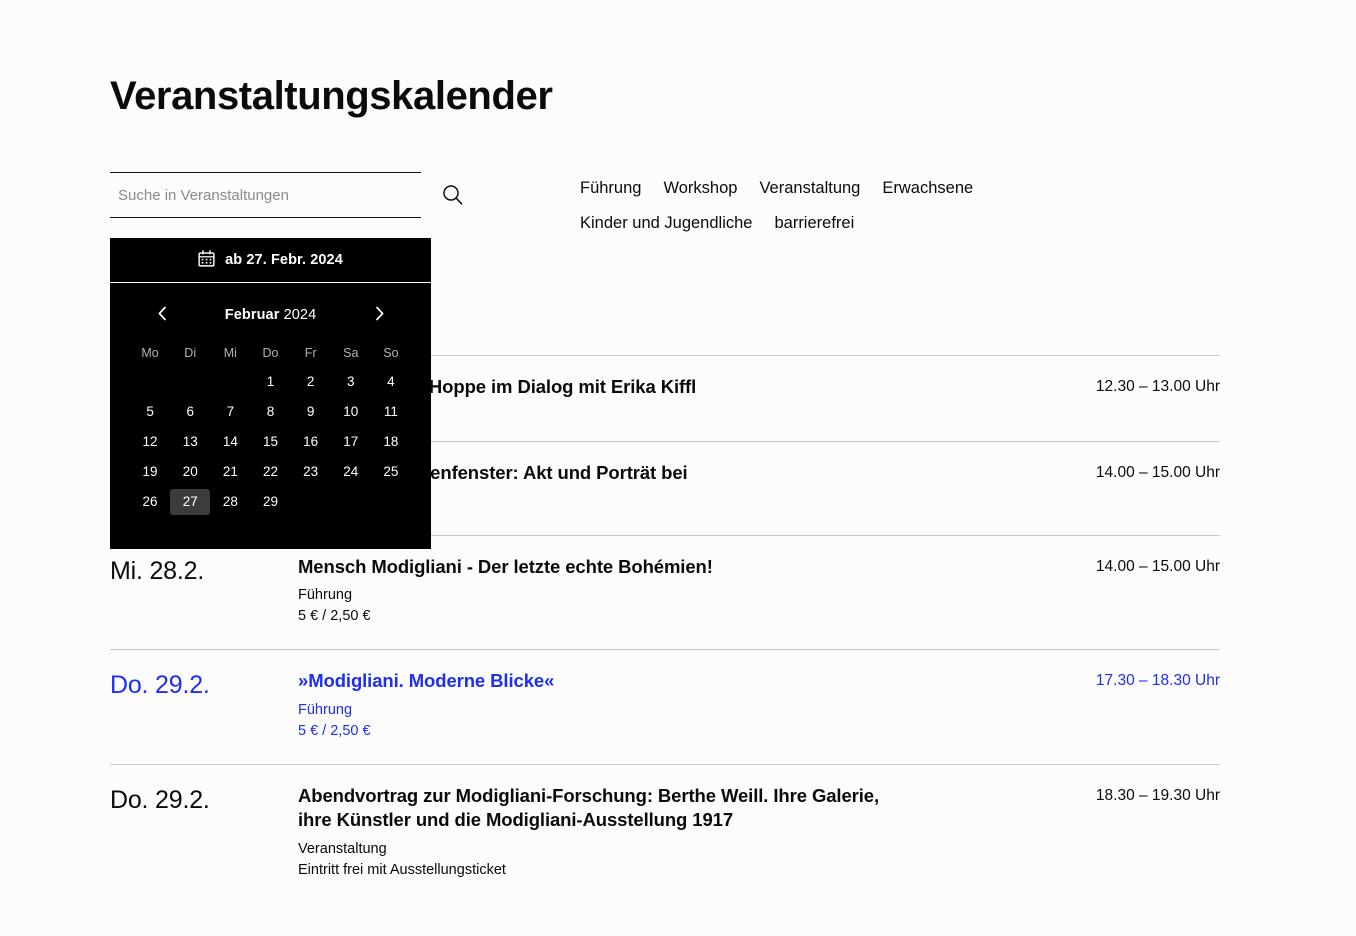 The height and width of the screenshot is (936, 1356). What do you see at coordinates (270, 382) in the screenshot?
I see `calendar-day-1: 1` at bounding box center [270, 382].